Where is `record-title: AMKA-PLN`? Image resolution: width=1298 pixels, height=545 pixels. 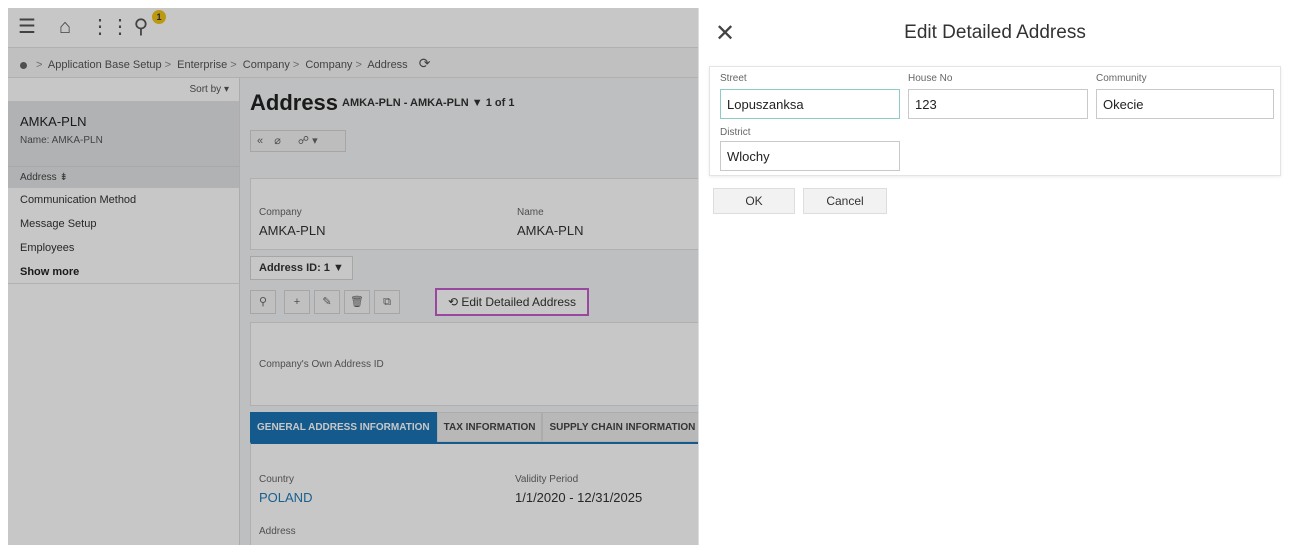 record-title: AMKA-PLN is located at coordinates (53, 121).